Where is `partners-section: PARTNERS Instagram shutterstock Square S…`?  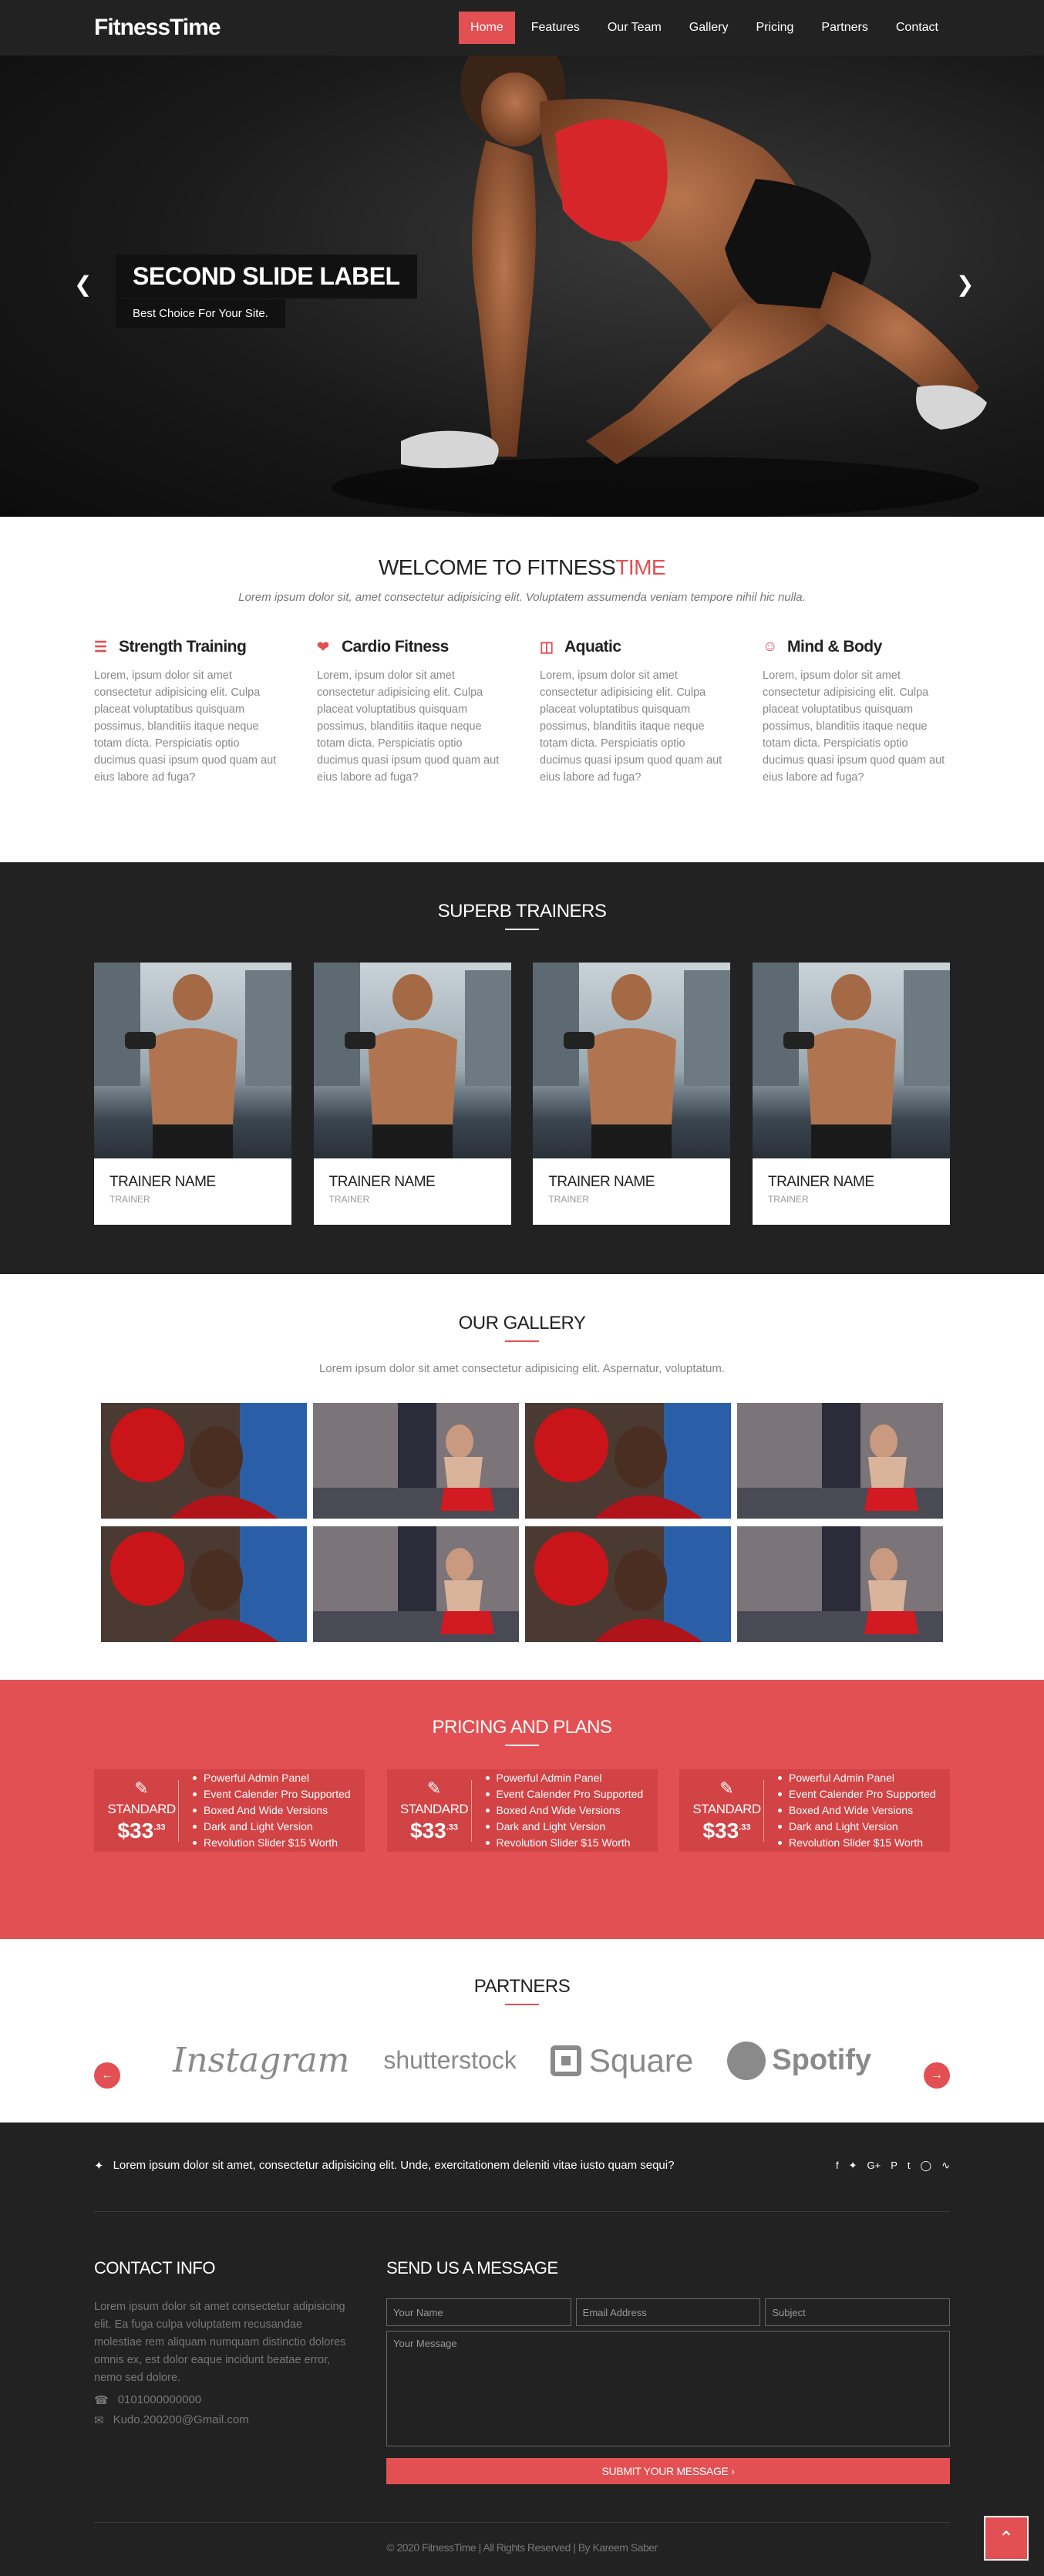
partners-section: PARTNERS Instagram shutterstock Square S… is located at coordinates (522, 2031).